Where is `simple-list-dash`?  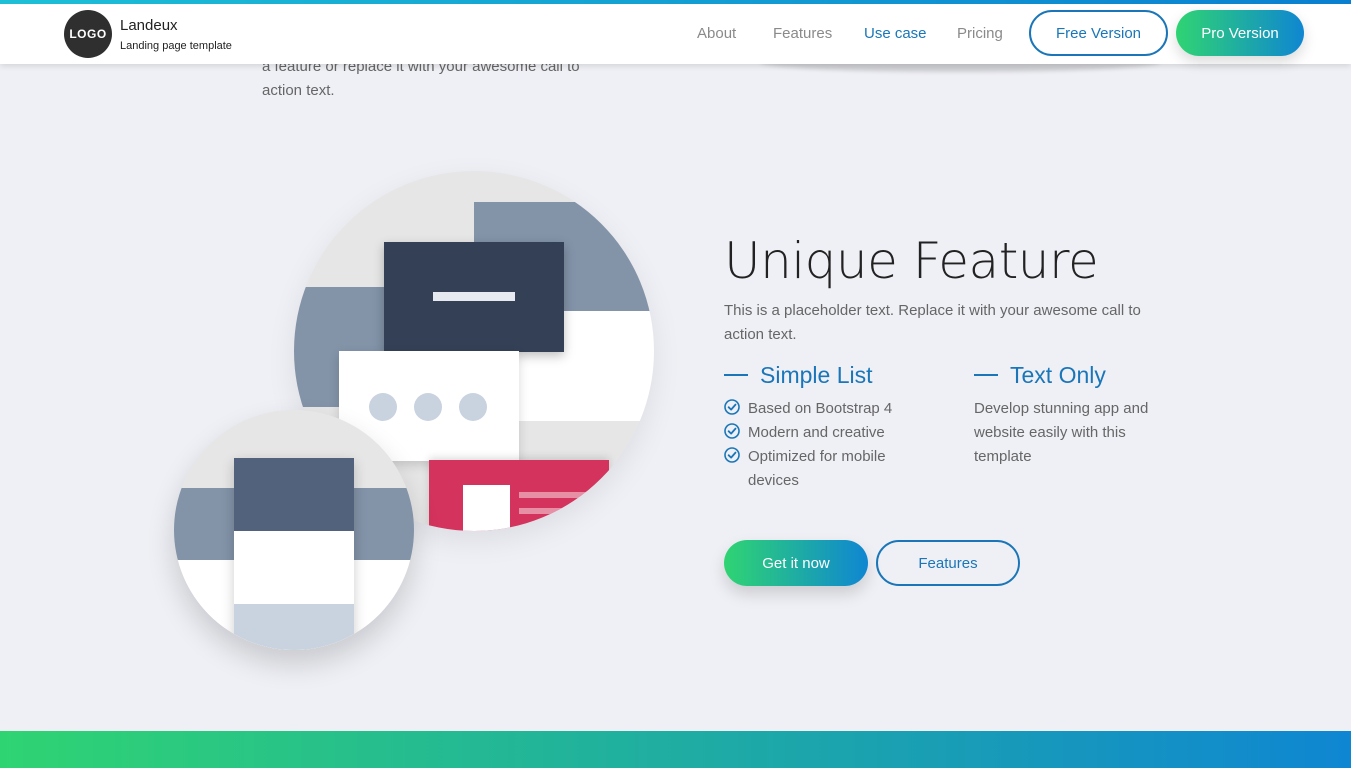 simple-list-dash is located at coordinates (736, 375).